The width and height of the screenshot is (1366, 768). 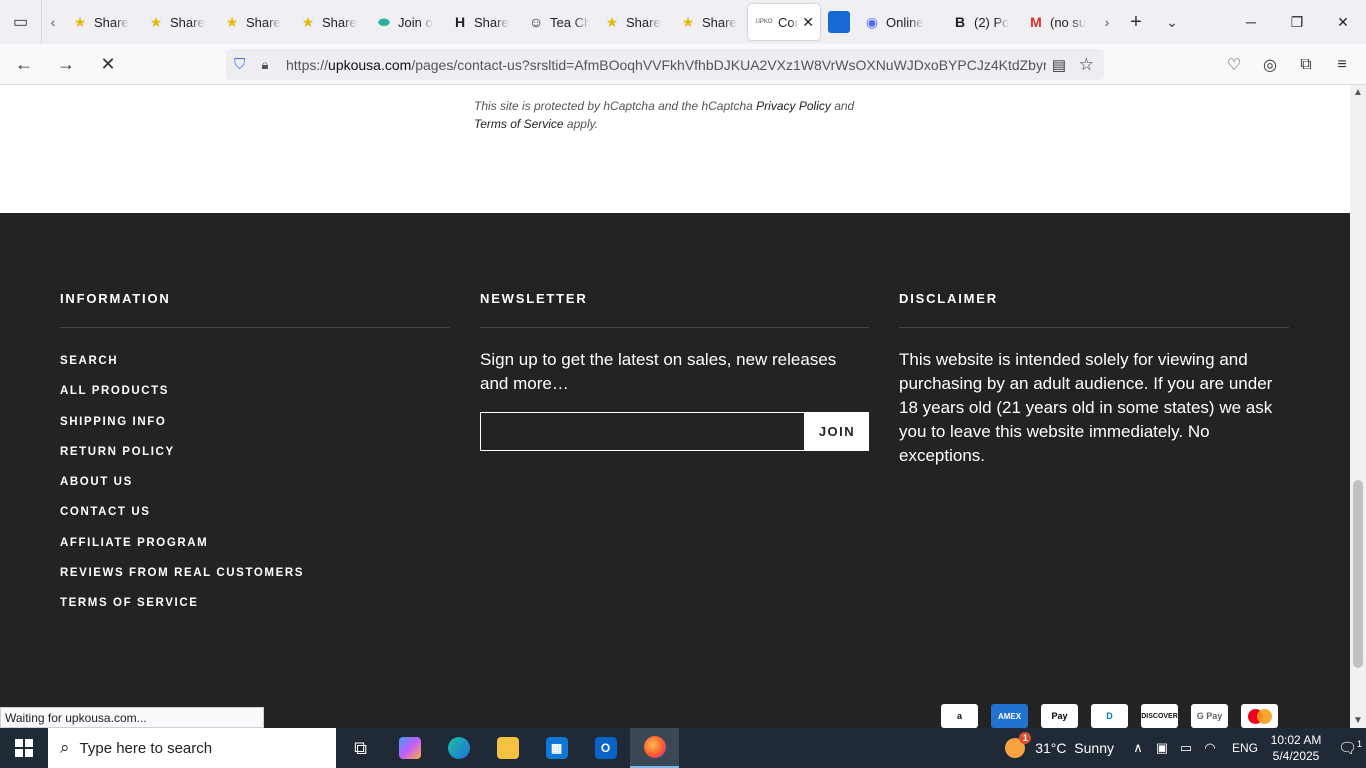 I want to click on microsoft-store-button: ▦, so click(x=556, y=748).